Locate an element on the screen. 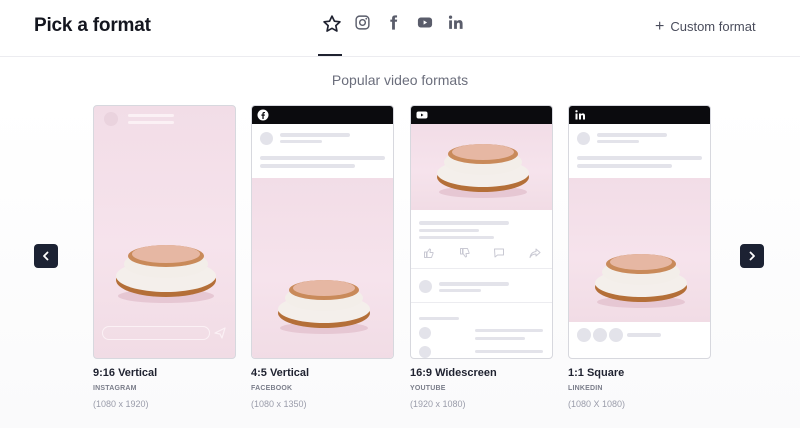 The height and width of the screenshot is (428, 800). comment-icon is located at coordinates (499, 253).